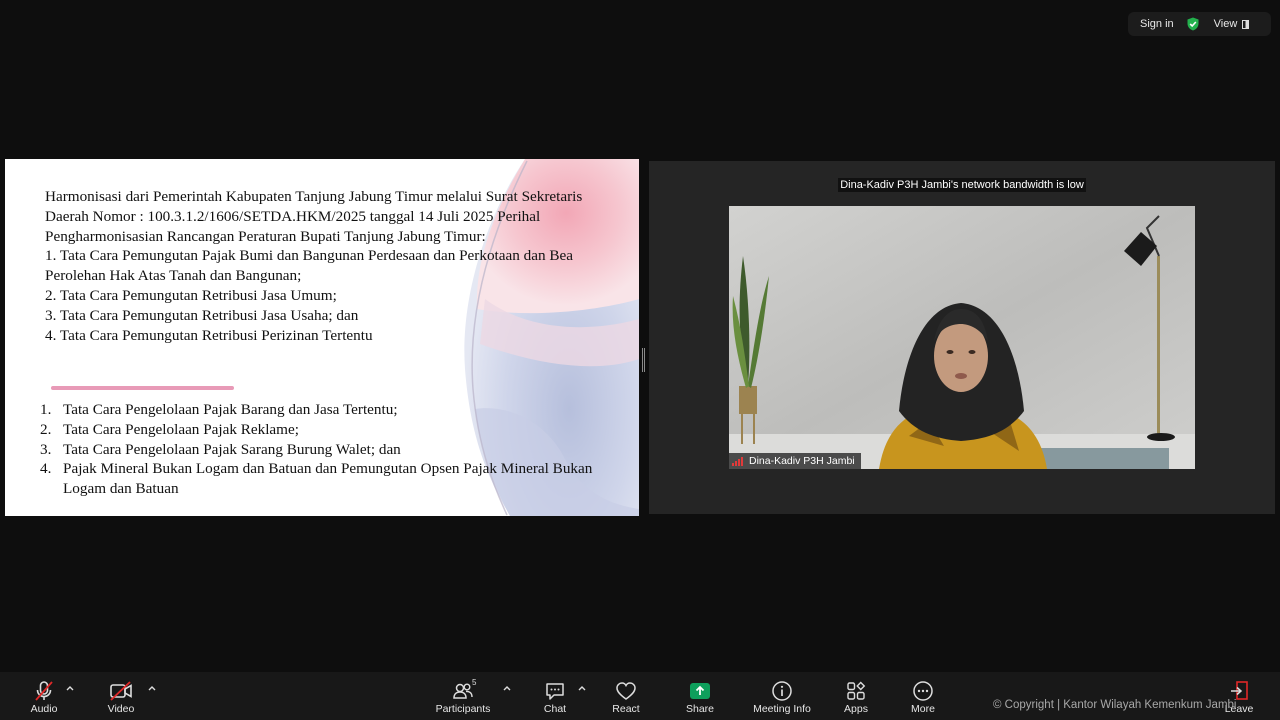 The width and height of the screenshot is (1280, 720). I want to click on participants-icon, so click(463, 691).